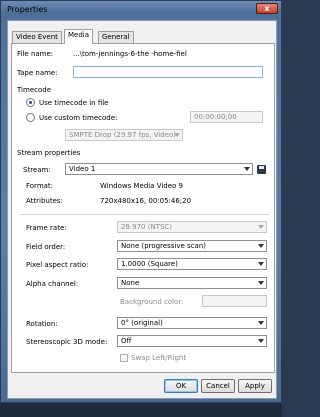  What do you see at coordinates (159, 169) in the screenshot?
I see `stream-dropdown: Video 1` at bounding box center [159, 169].